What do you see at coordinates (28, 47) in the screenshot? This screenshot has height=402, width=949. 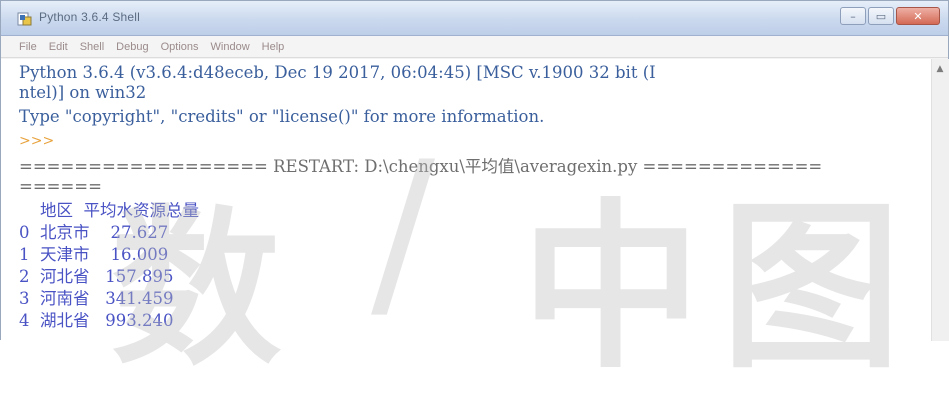 I see `menu-file: File` at bounding box center [28, 47].